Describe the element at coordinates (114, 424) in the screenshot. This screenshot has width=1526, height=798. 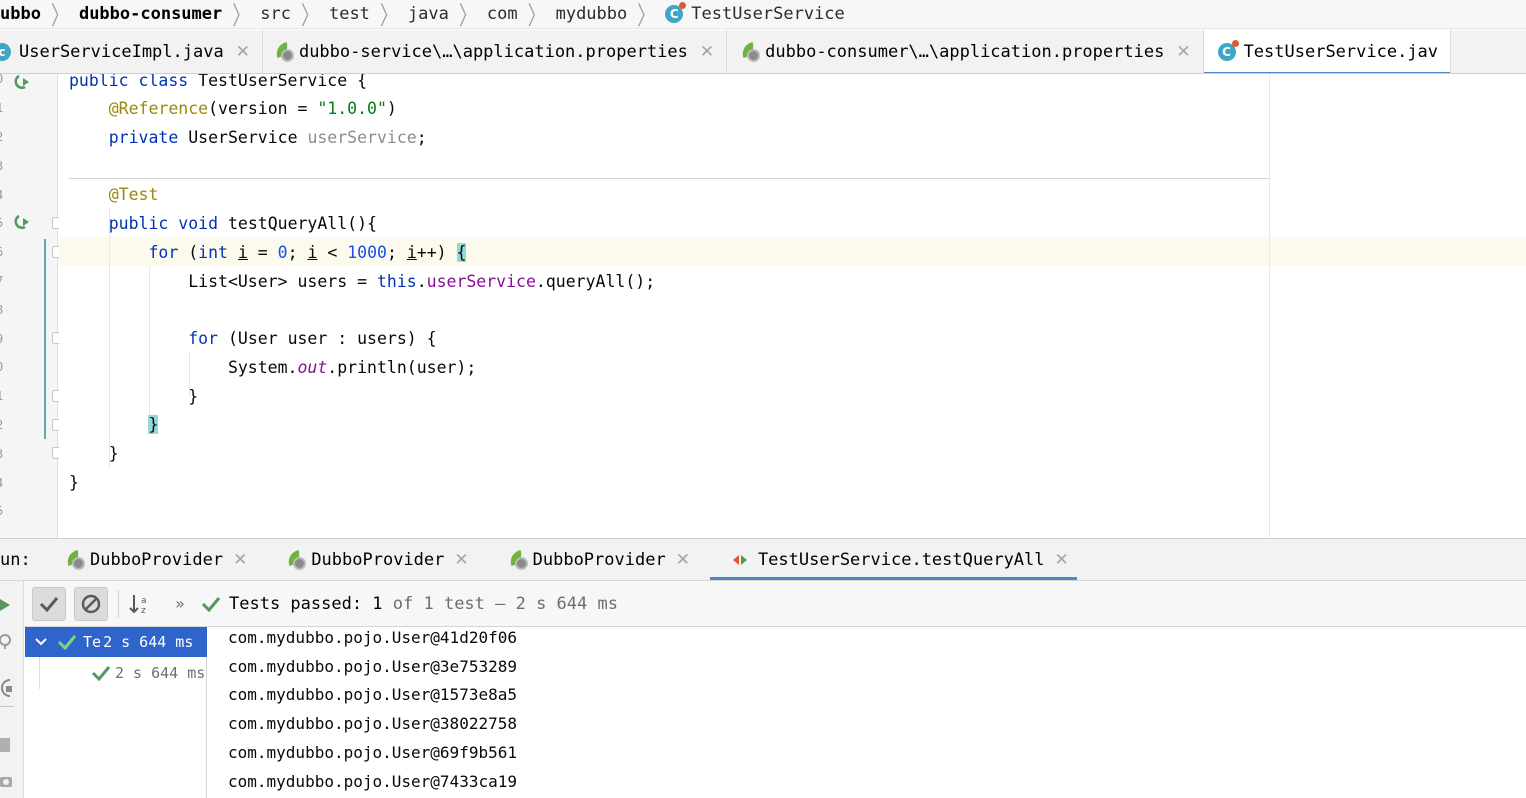
I see `code-line-close-for: }` at that location.